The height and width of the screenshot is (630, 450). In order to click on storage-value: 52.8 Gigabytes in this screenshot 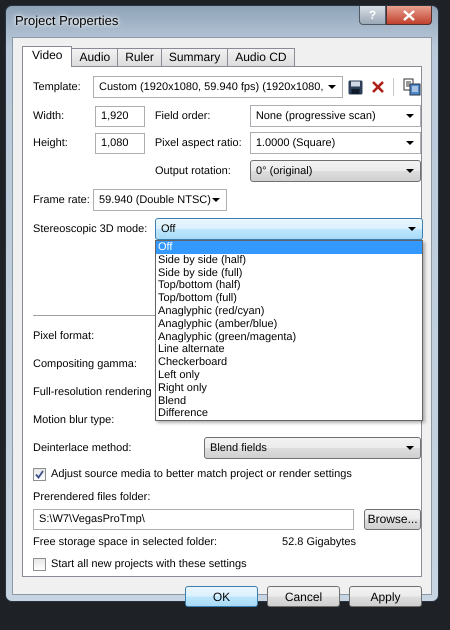, I will do `click(319, 542)`.